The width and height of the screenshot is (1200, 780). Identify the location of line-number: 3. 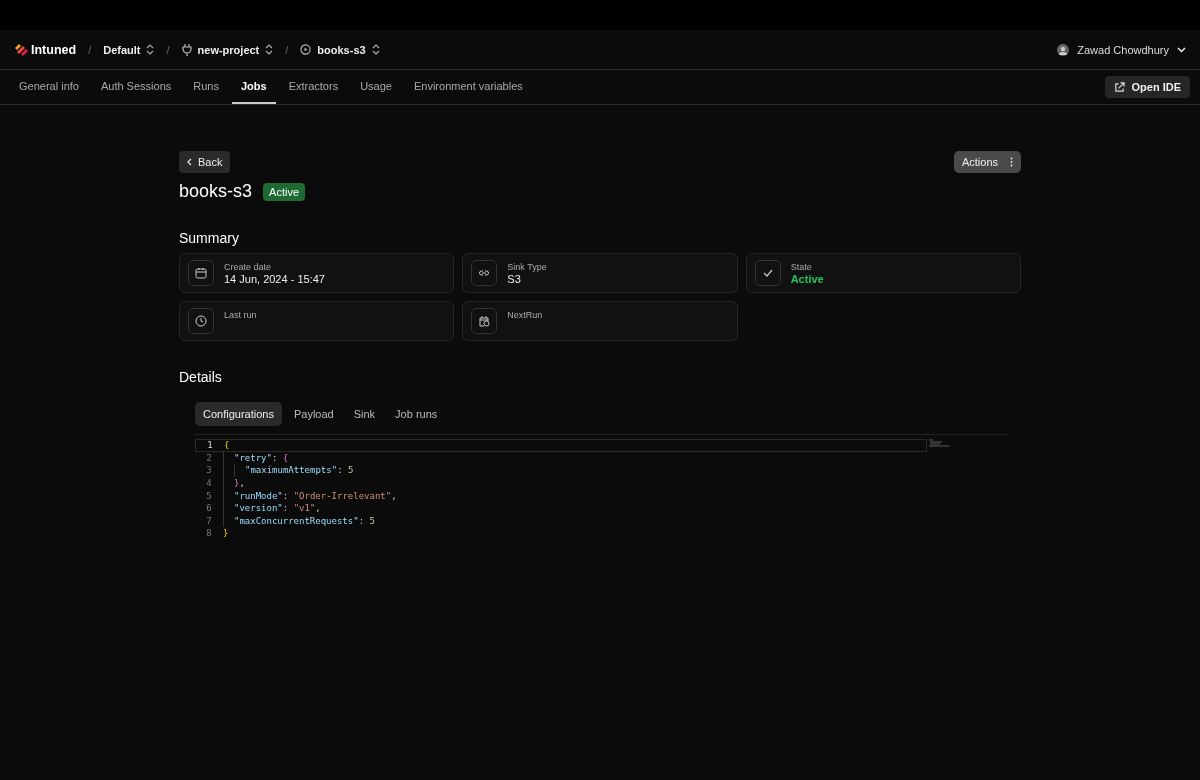
(209, 470).